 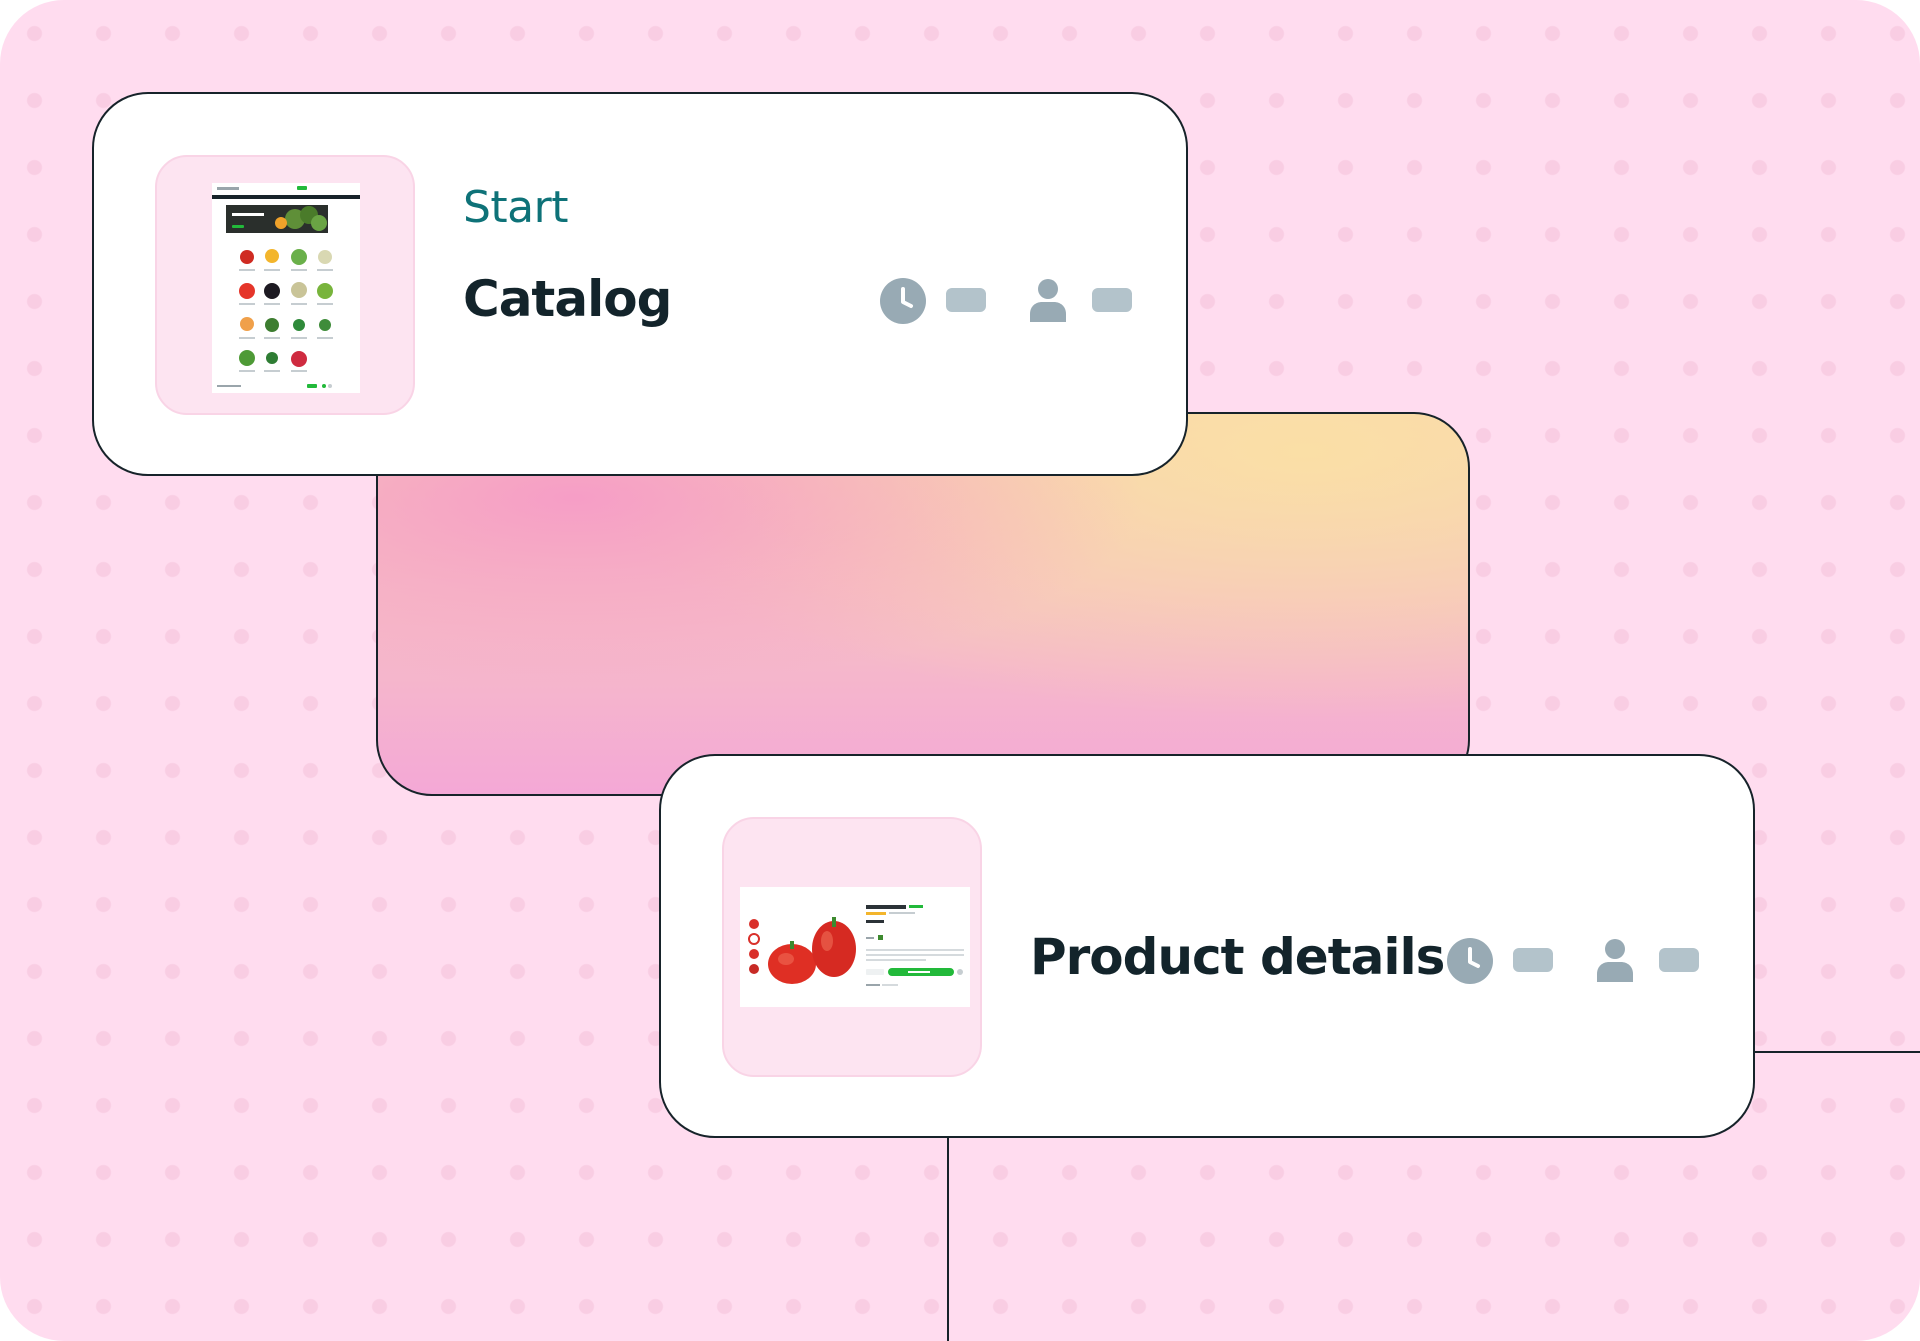 What do you see at coordinates (1237, 957) in the screenshot?
I see `step-title: Product details` at bounding box center [1237, 957].